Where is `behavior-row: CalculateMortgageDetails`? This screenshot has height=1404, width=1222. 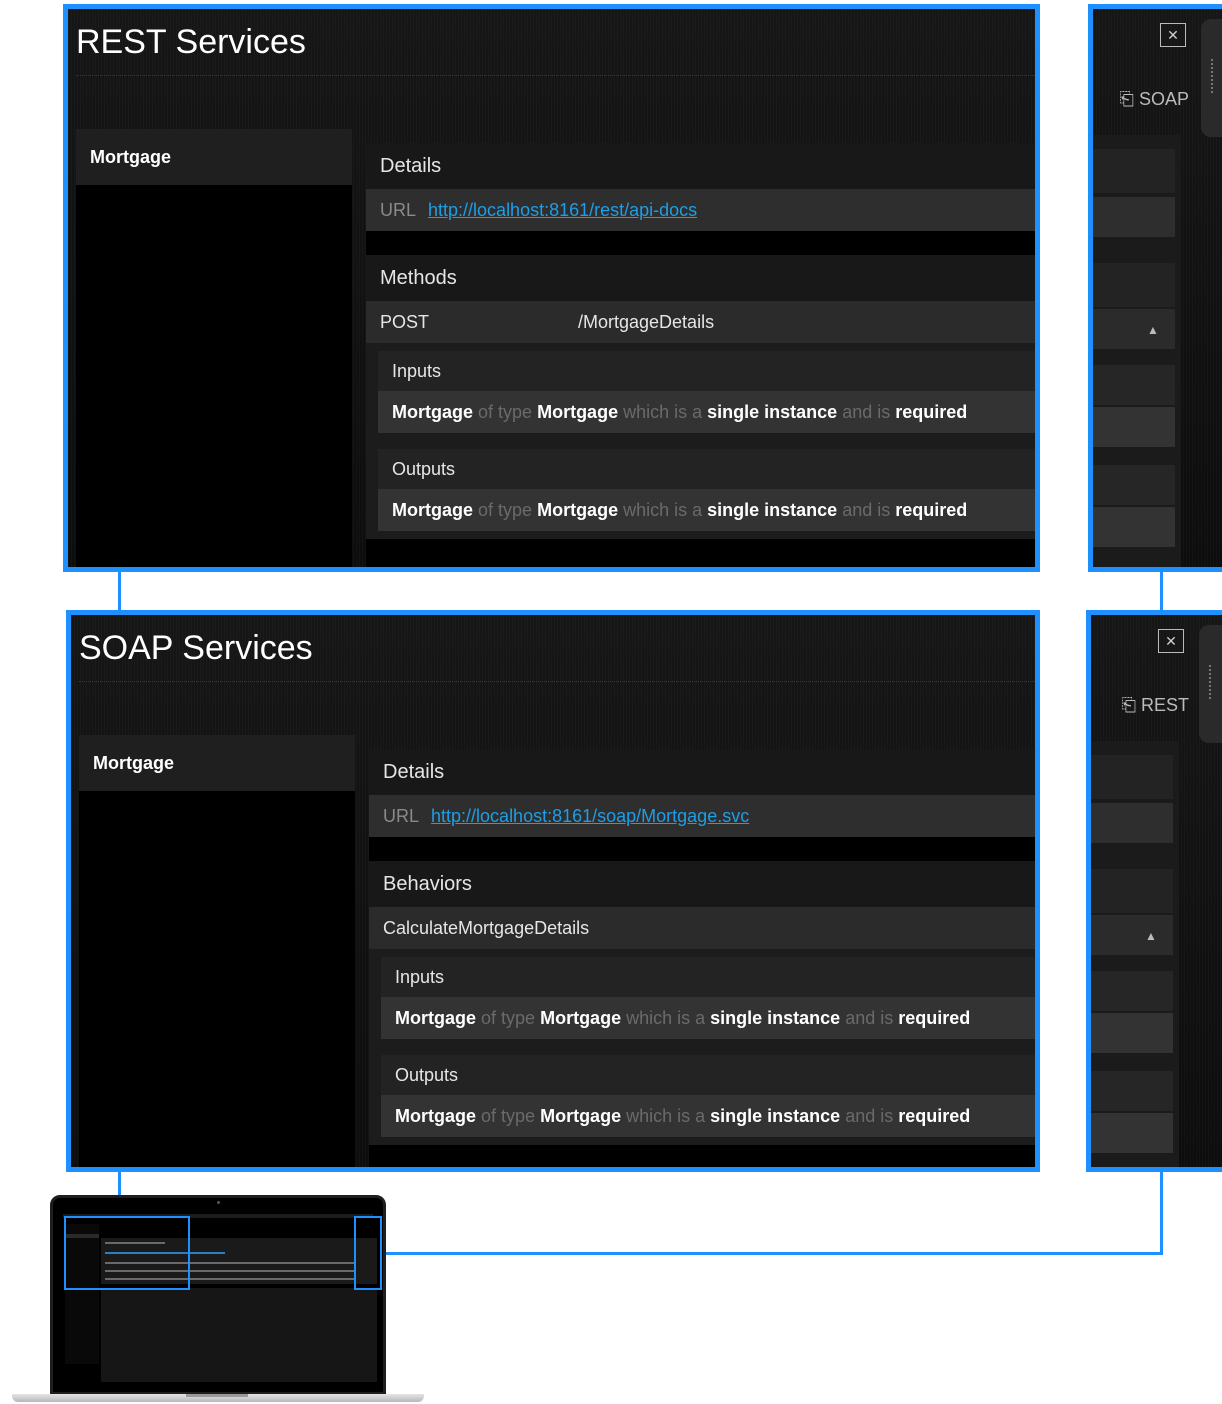 behavior-row: CalculateMortgageDetails is located at coordinates (702, 928).